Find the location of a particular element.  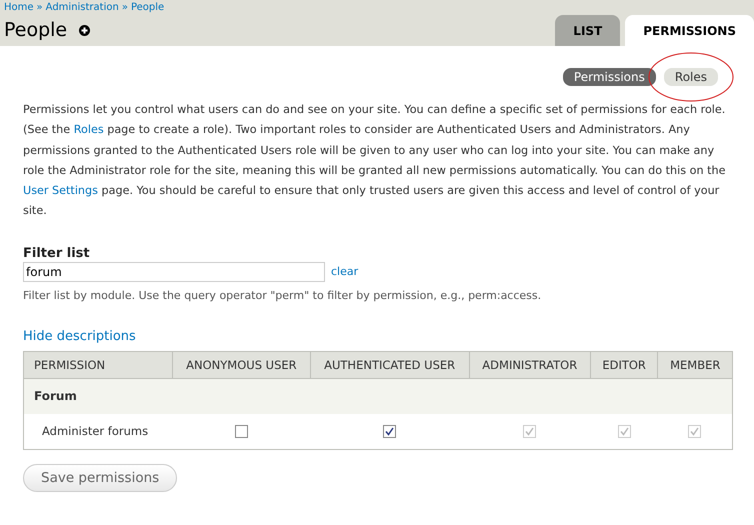

permission-name: Administer forums is located at coordinates (98, 432).